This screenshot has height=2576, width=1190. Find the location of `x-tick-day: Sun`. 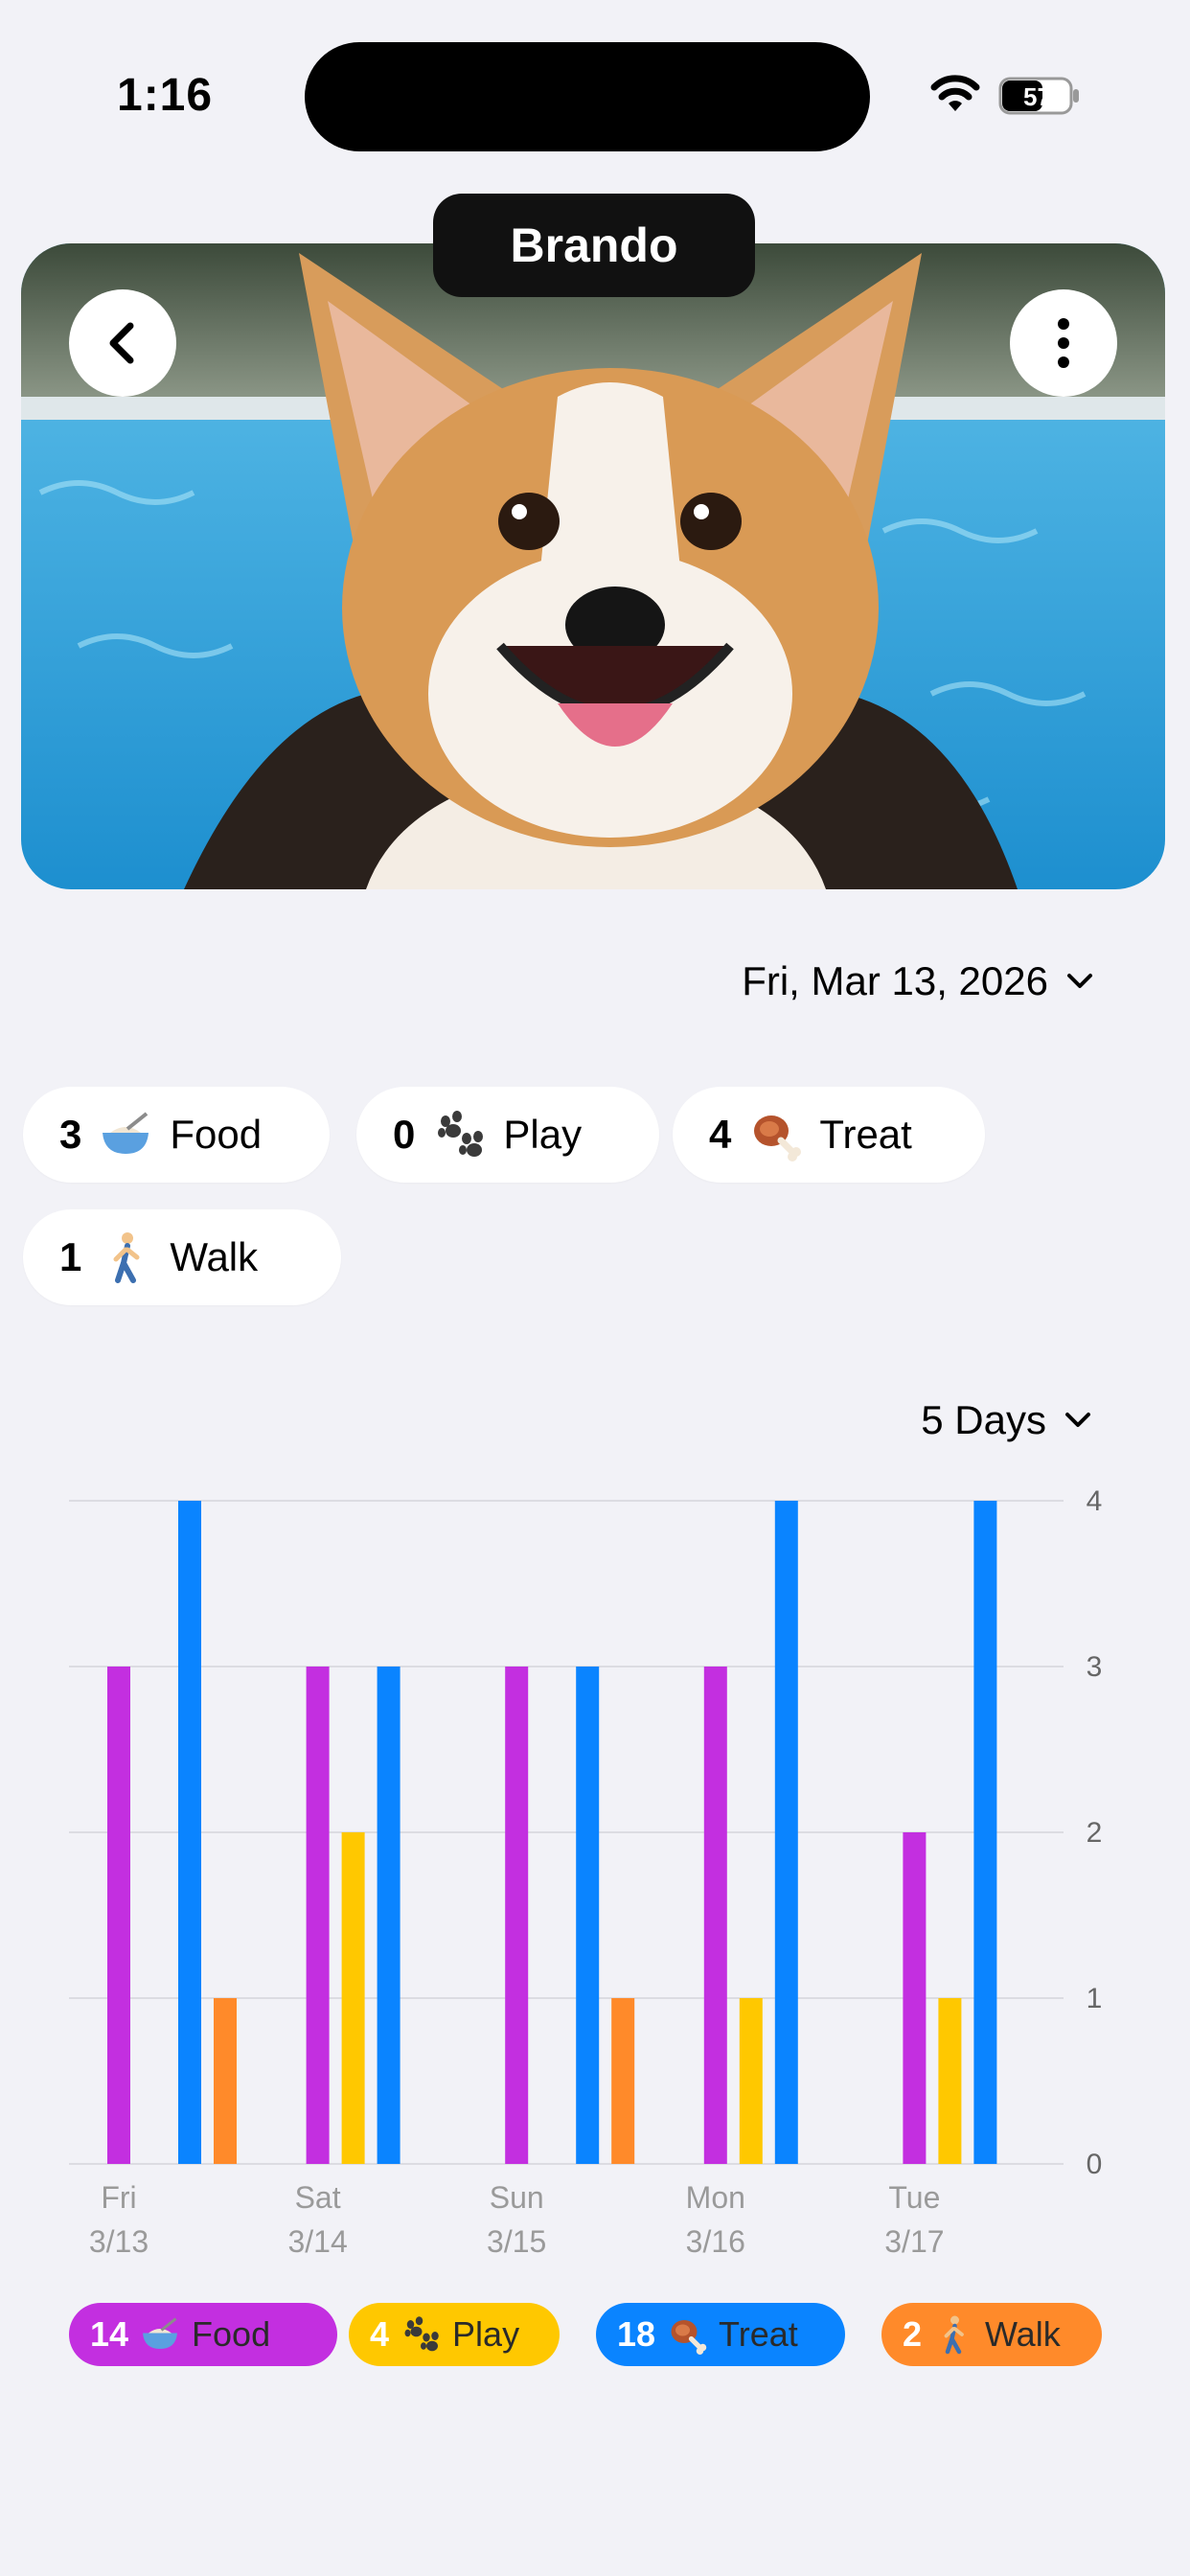

x-tick-day: Sun is located at coordinates (517, 2197).